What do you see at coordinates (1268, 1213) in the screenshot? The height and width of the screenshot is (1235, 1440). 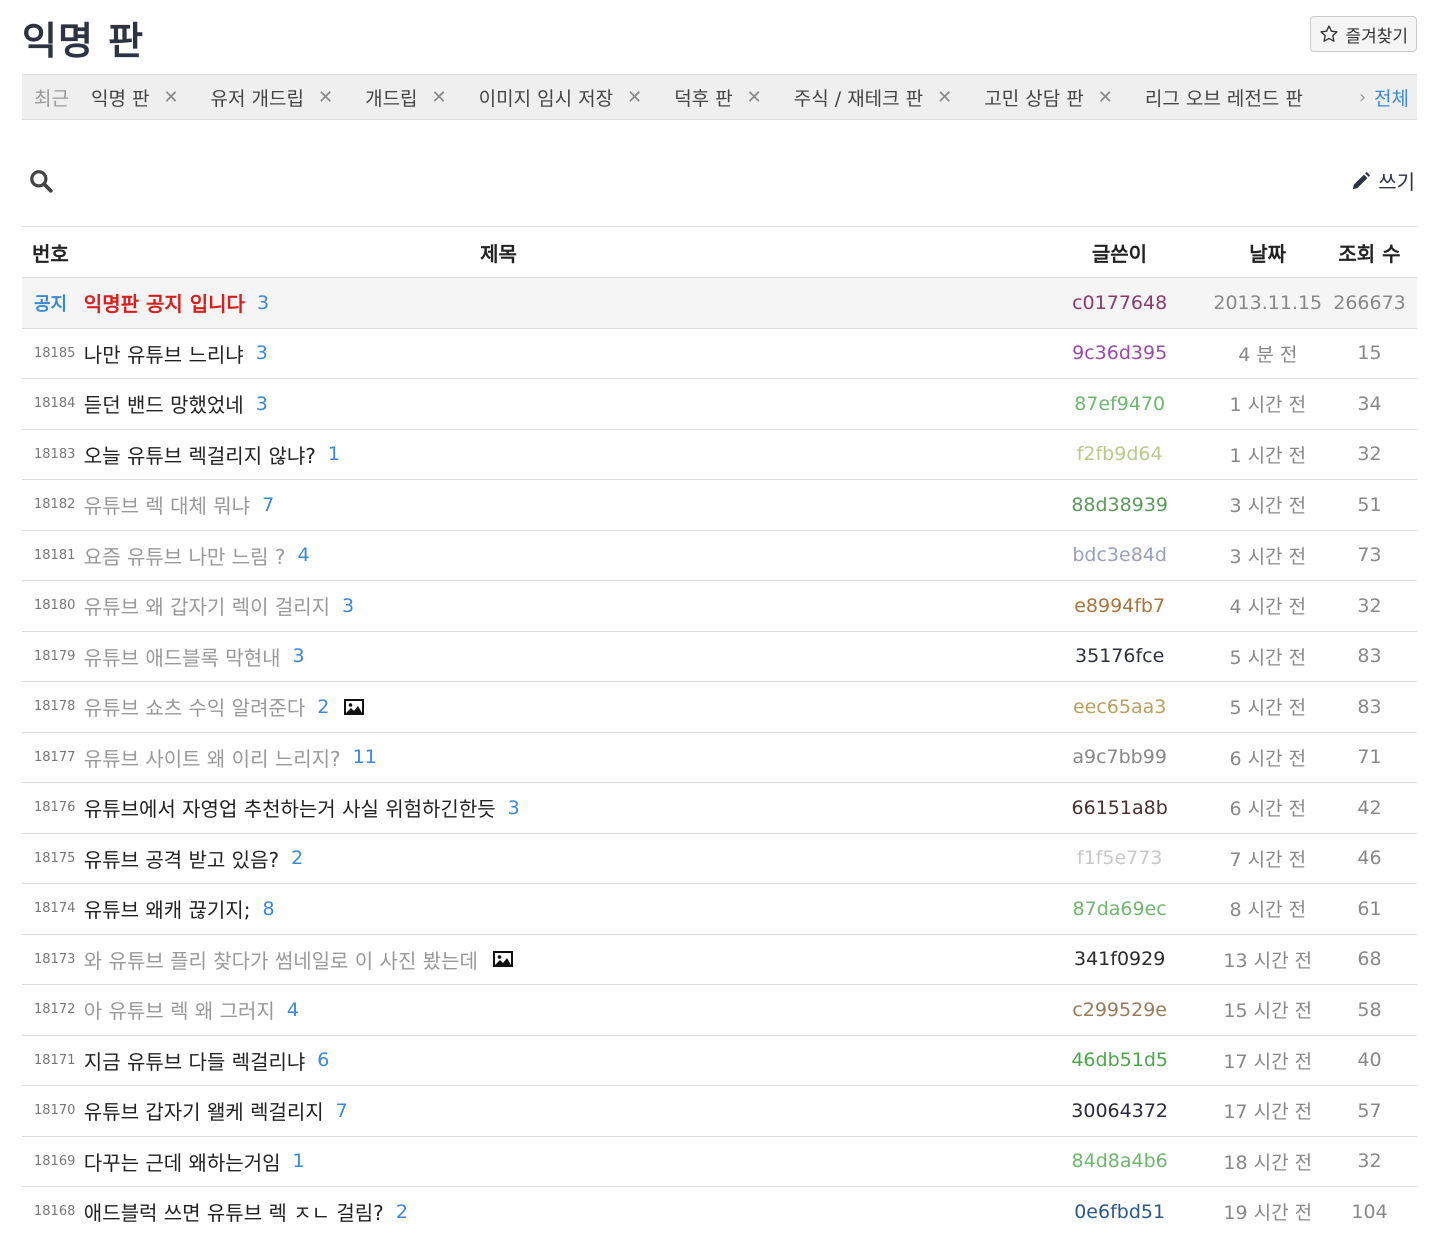 I see `post-date: 19 시간 전` at bounding box center [1268, 1213].